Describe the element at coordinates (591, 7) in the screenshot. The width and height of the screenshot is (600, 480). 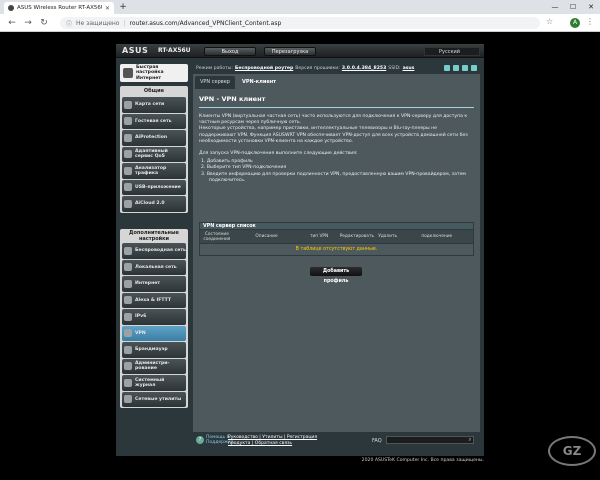
I see `close-window-button: ✕` at that location.